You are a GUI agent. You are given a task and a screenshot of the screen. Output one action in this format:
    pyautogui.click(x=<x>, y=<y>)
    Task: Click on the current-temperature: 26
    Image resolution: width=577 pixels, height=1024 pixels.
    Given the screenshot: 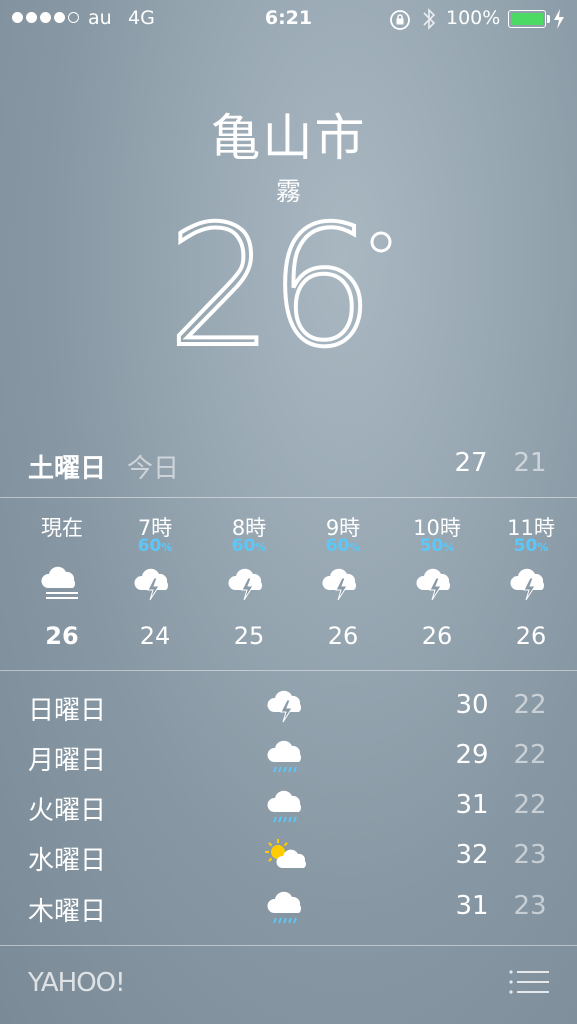 What is the action you would take?
    pyautogui.click(x=288, y=281)
    